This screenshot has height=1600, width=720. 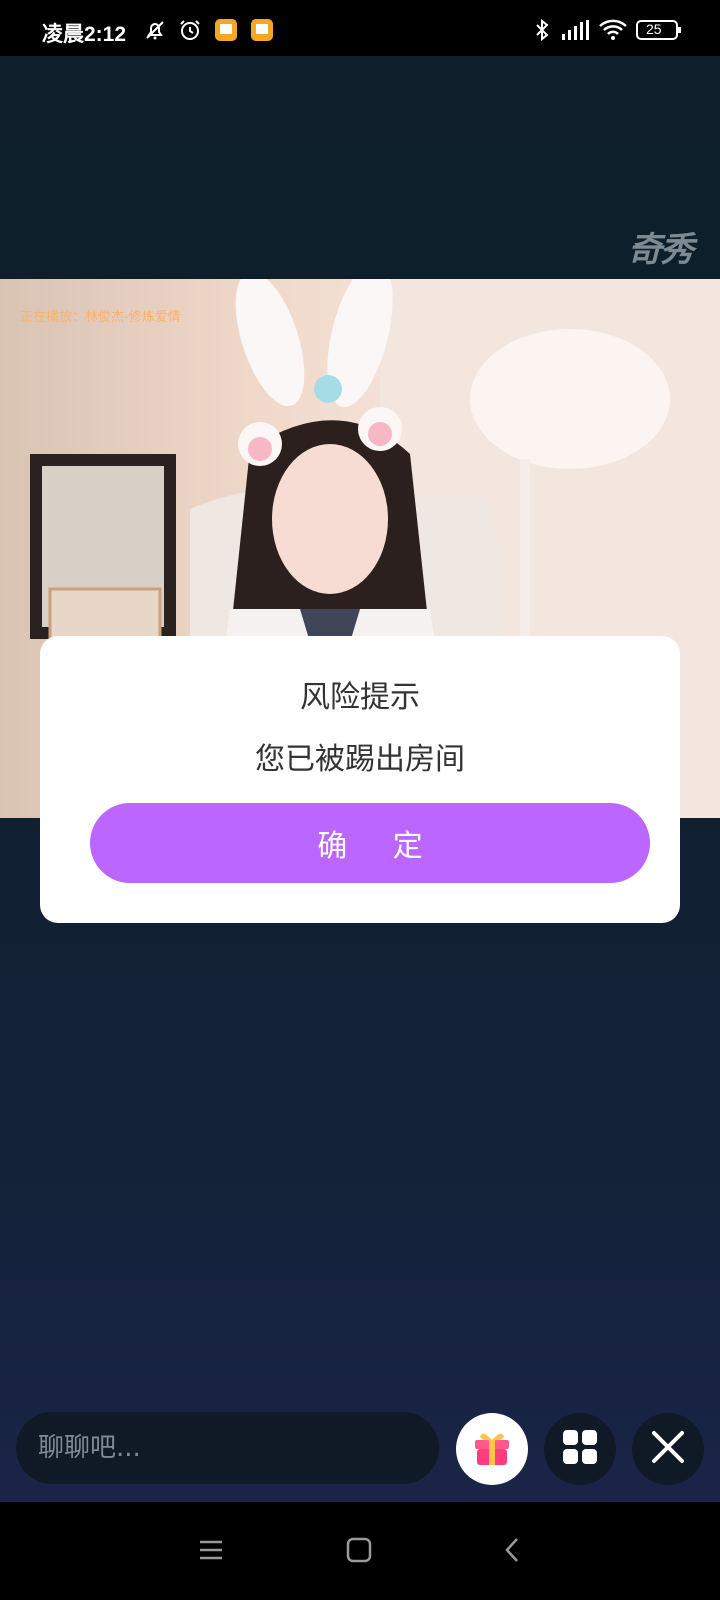 I want to click on dialog-message: 您已被踢出房间, so click(x=360, y=759).